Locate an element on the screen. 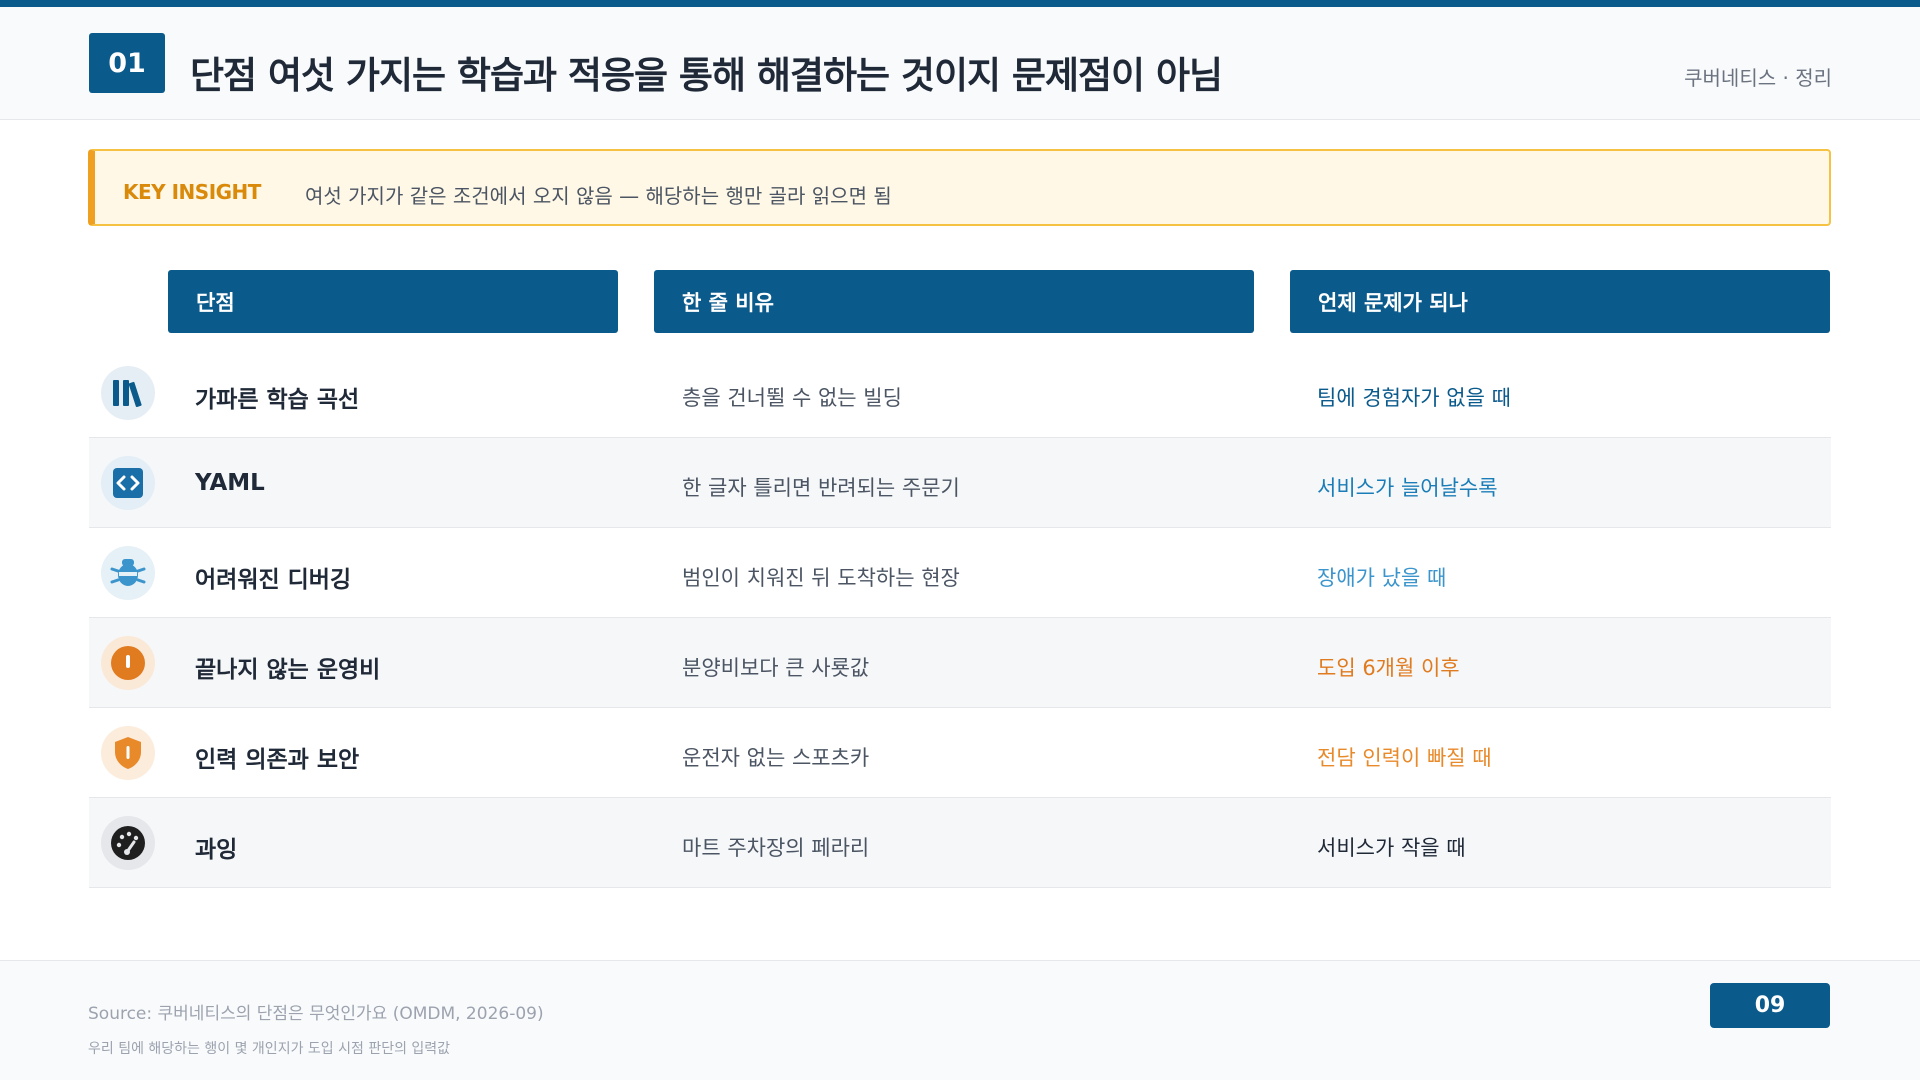 This screenshot has width=1920, height=1080. alert-icon is located at coordinates (128, 663).